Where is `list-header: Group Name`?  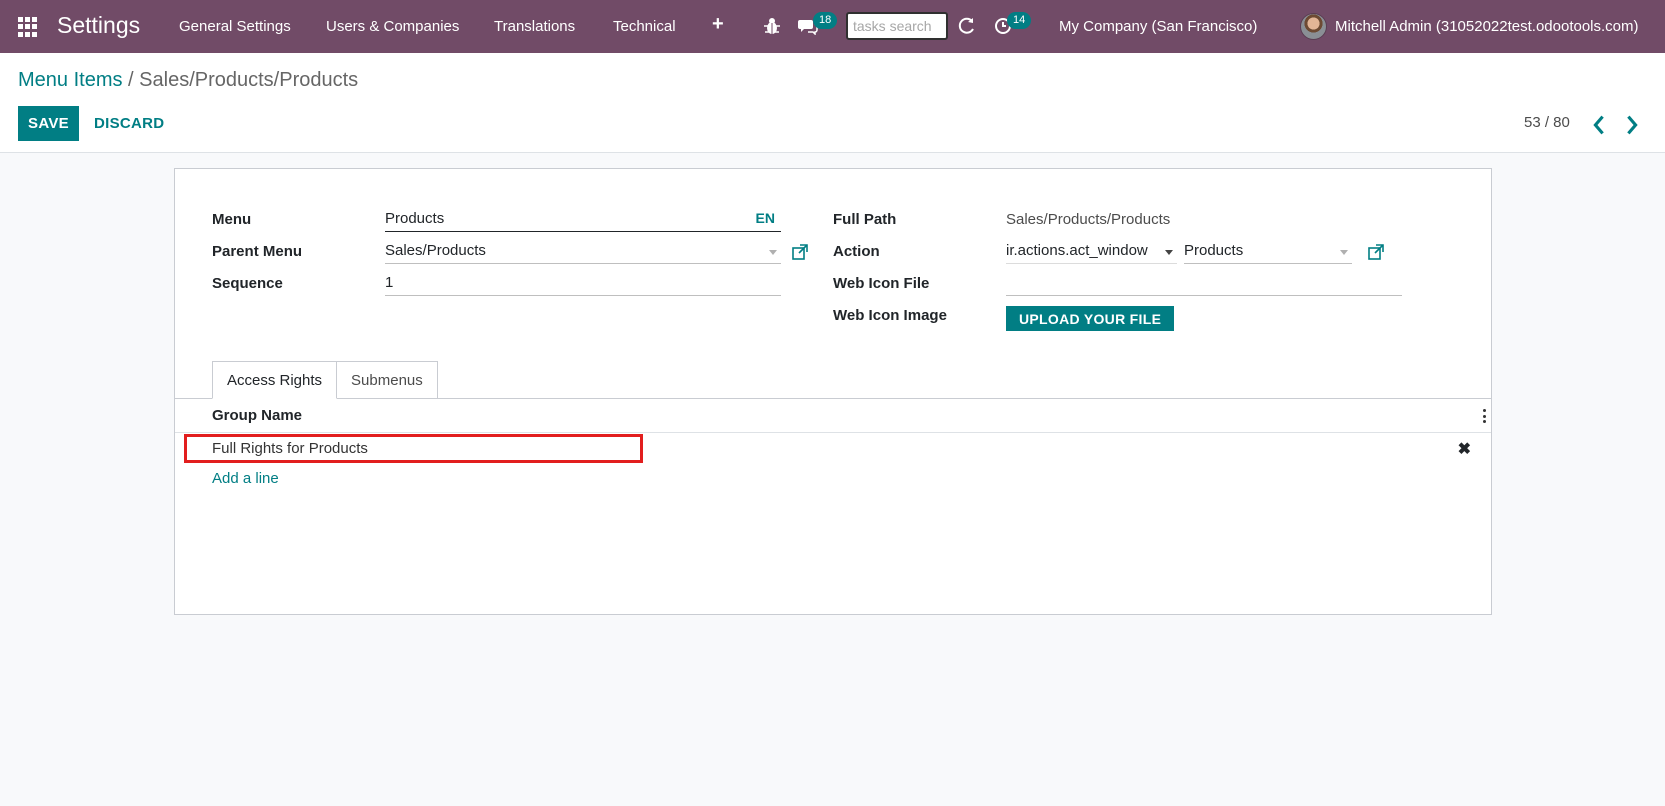 list-header: Group Name is located at coordinates (833, 416).